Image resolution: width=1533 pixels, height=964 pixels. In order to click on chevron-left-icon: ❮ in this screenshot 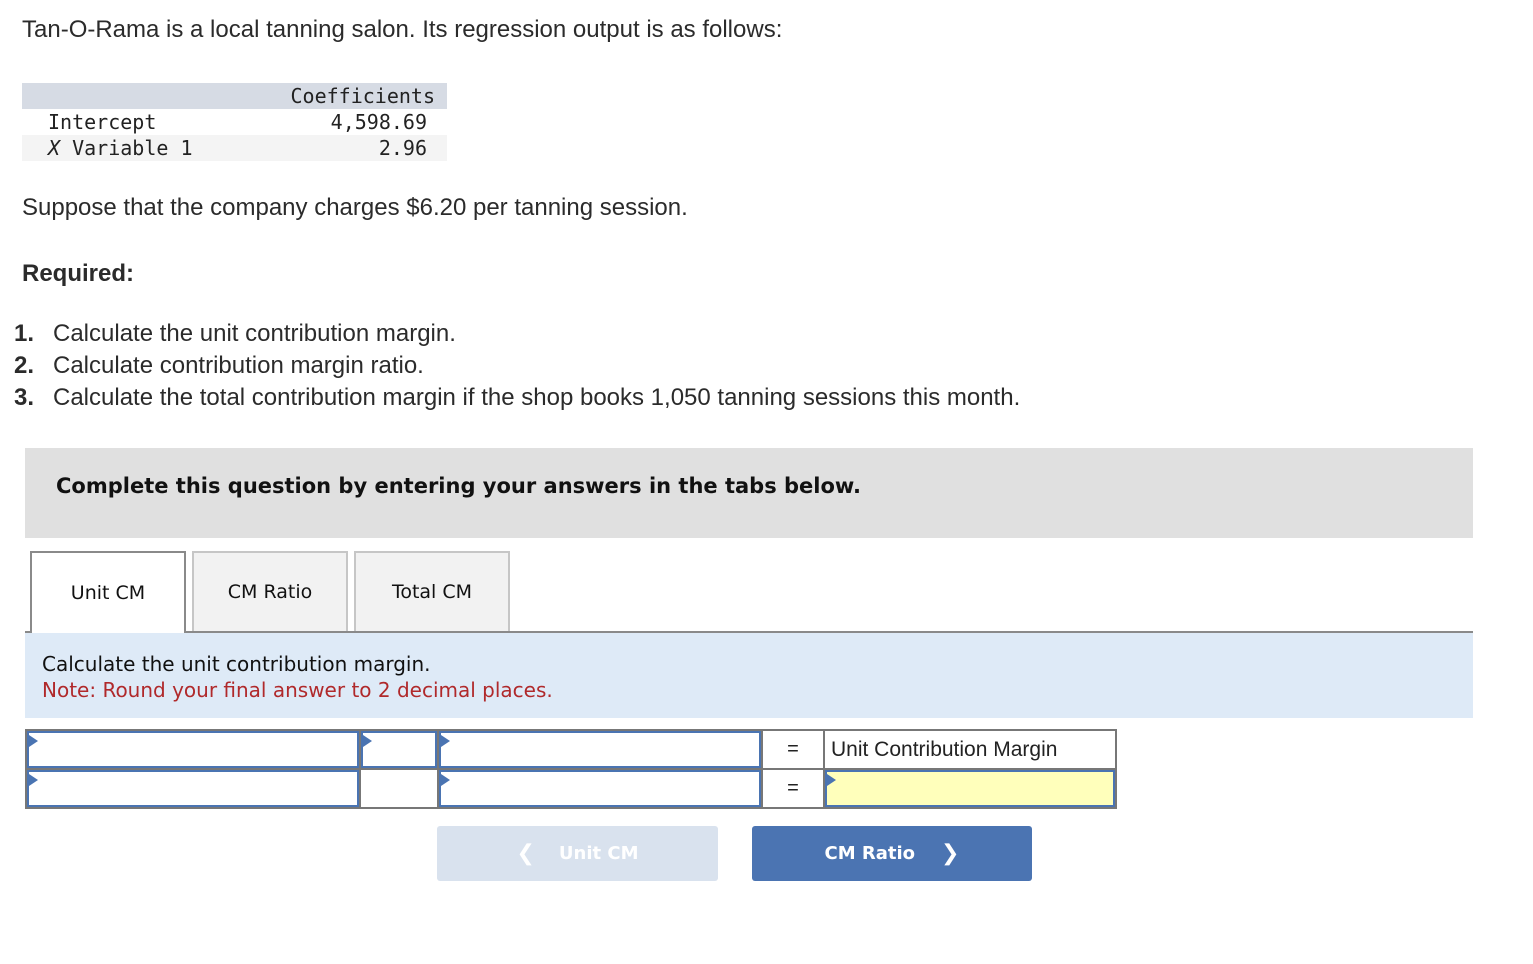, I will do `click(525, 853)`.